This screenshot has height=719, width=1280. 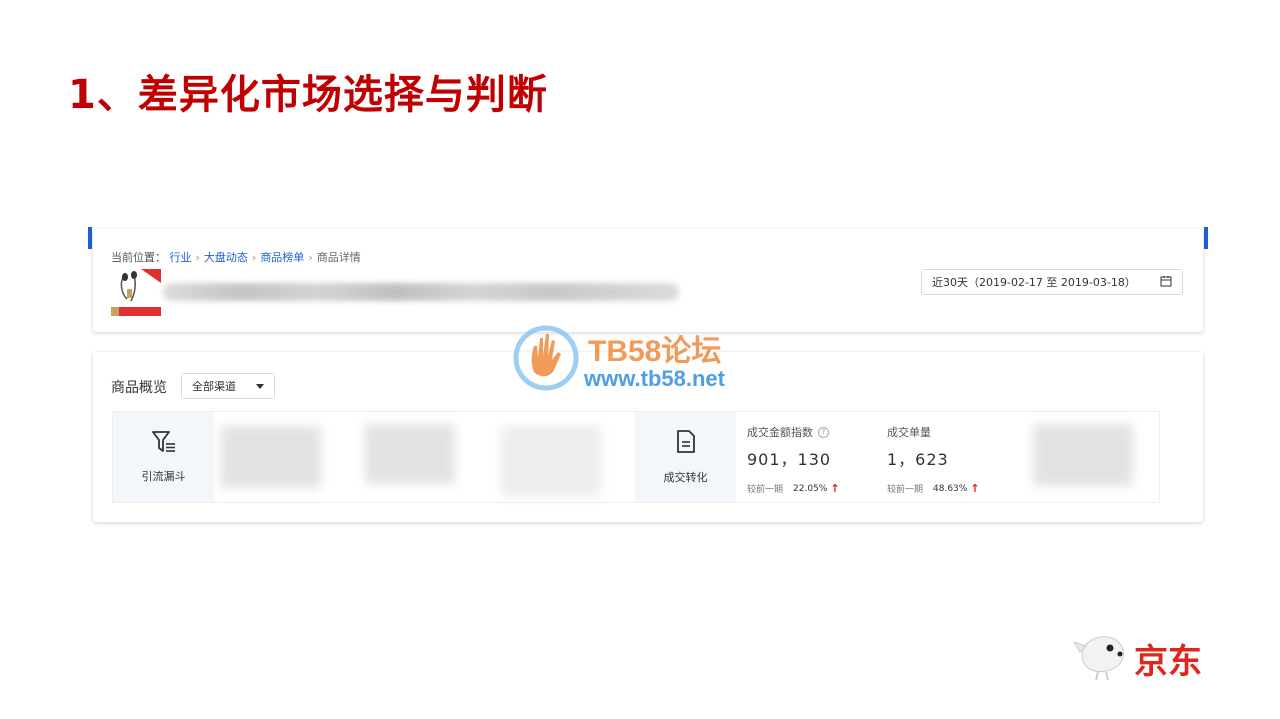 What do you see at coordinates (655, 351) in the screenshot?
I see `watermark-title: TB58论坛` at bounding box center [655, 351].